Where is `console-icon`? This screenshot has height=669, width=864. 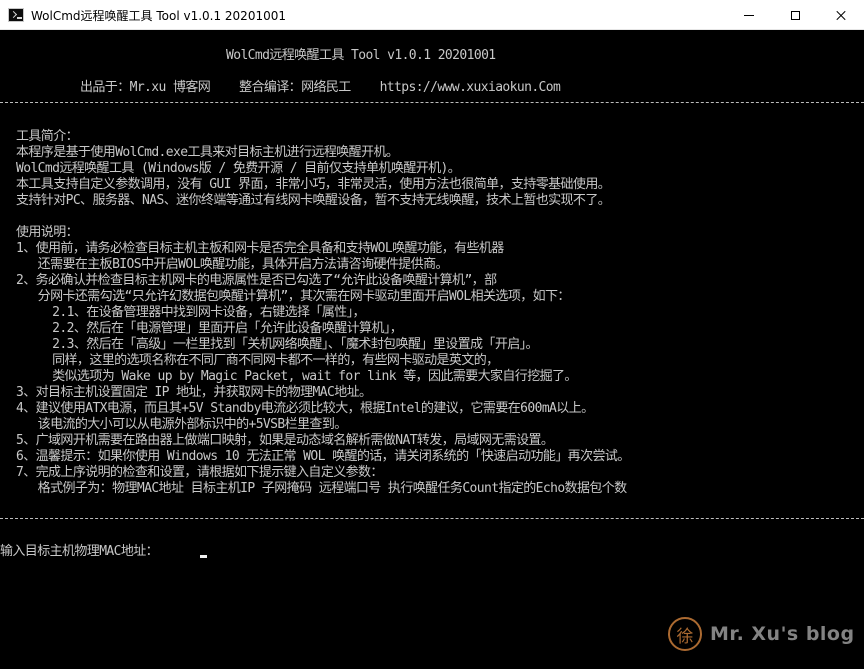
console-icon is located at coordinates (16, 15).